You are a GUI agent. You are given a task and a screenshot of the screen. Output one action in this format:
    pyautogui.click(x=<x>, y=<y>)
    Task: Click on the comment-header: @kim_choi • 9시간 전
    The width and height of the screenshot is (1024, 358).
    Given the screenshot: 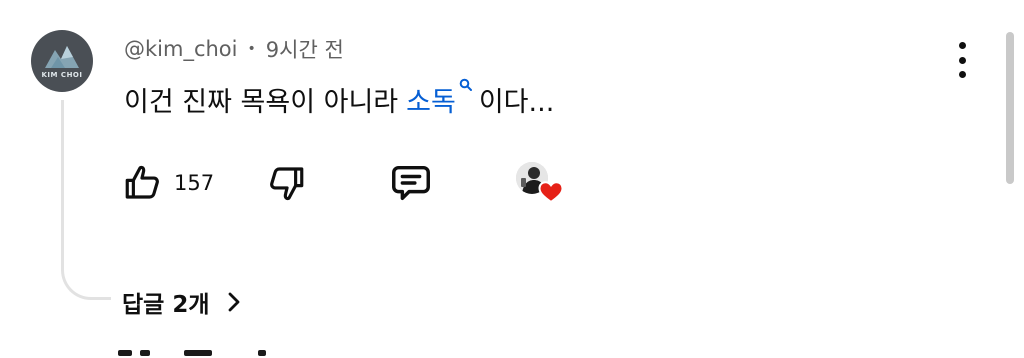 What is the action you would take?
    pyautogui.click(x=234, y=49)
    